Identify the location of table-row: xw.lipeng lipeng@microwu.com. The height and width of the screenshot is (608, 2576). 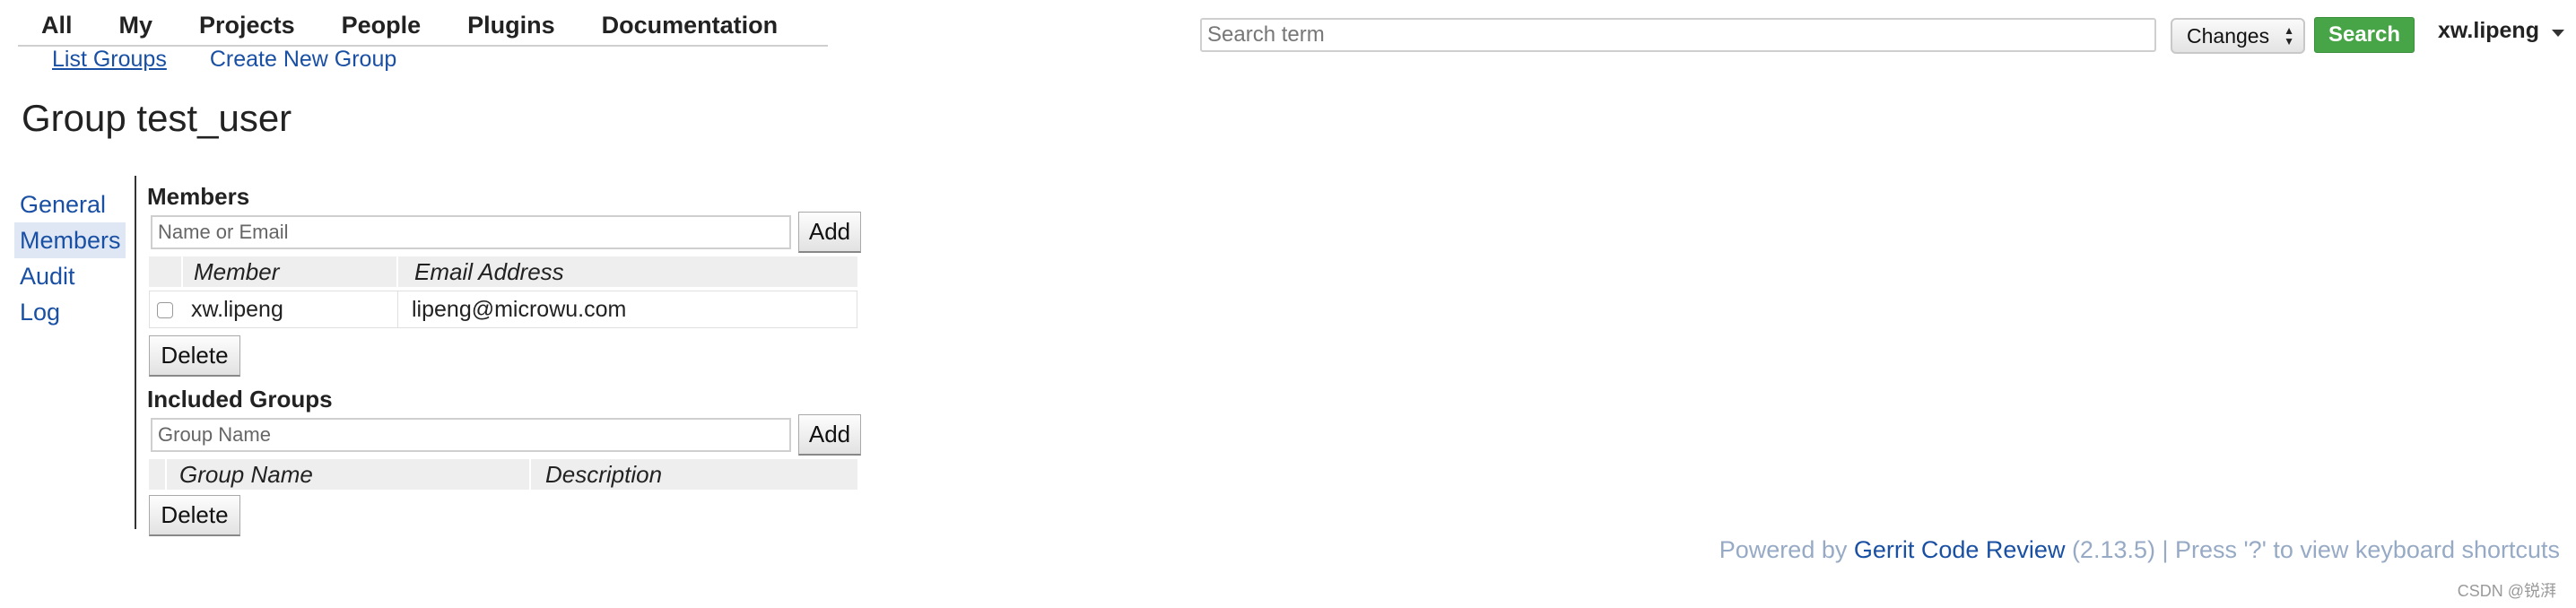
(503, 309).